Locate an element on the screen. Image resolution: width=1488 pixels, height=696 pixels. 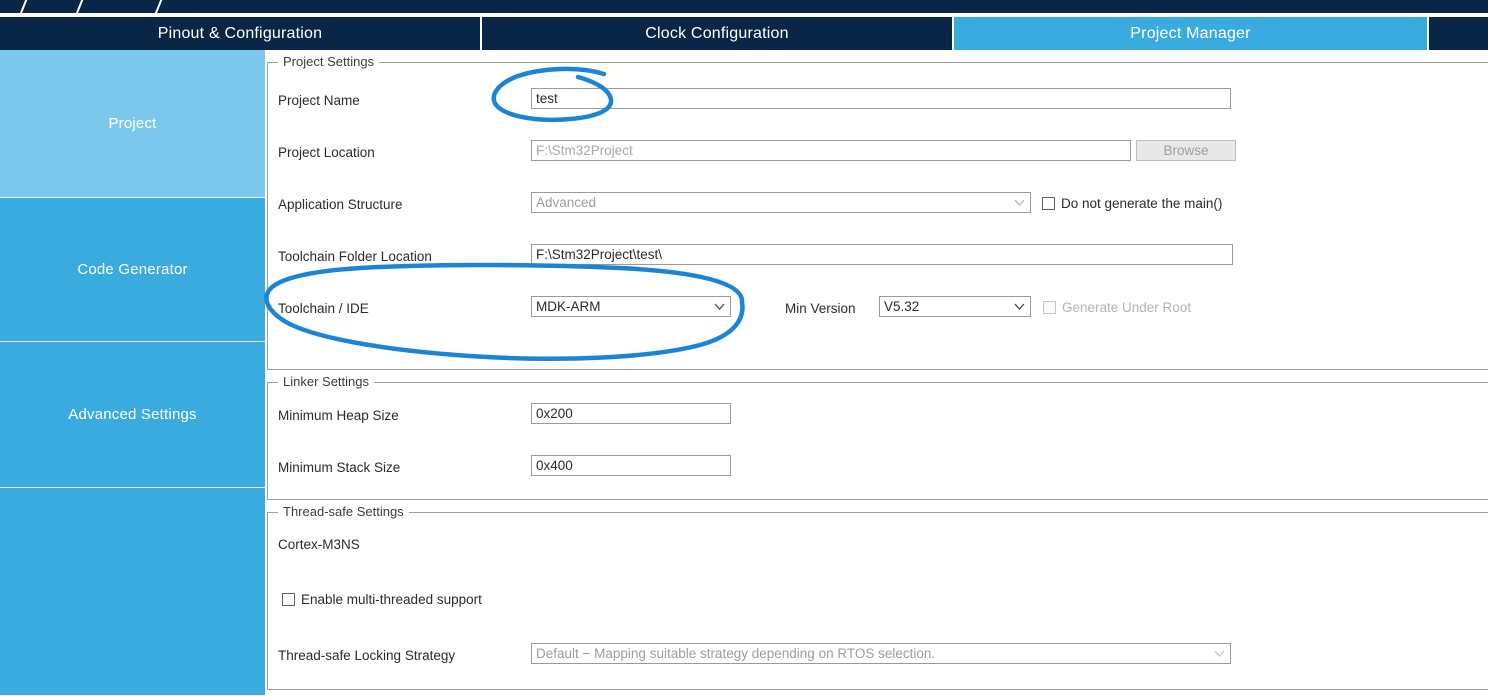
min-version-select: V5.32 is located at coordinates (955, 306).